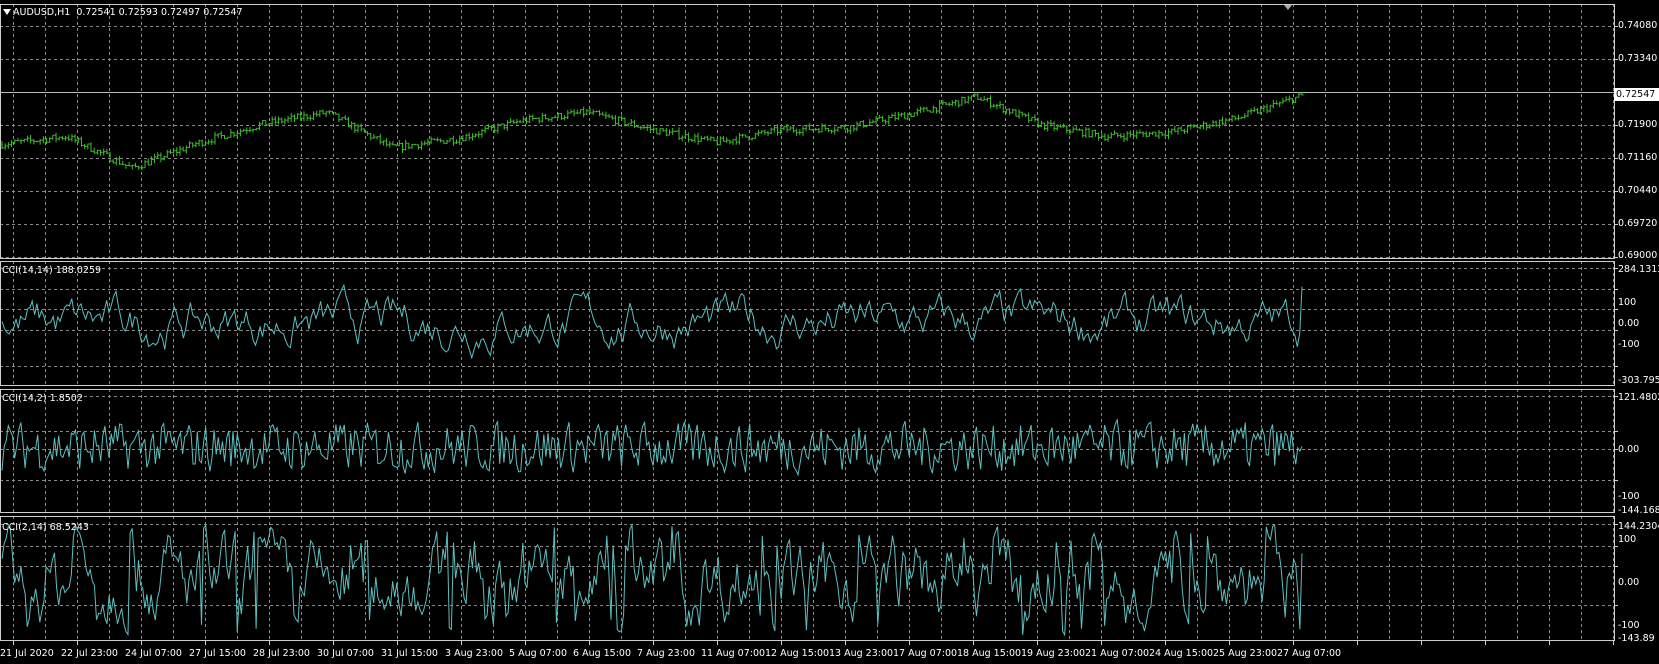 Image resolution: width=1659 pixels, height=664 pixels. I want to click on x-label: 24 Aug 15:00, so click(1181, 653).